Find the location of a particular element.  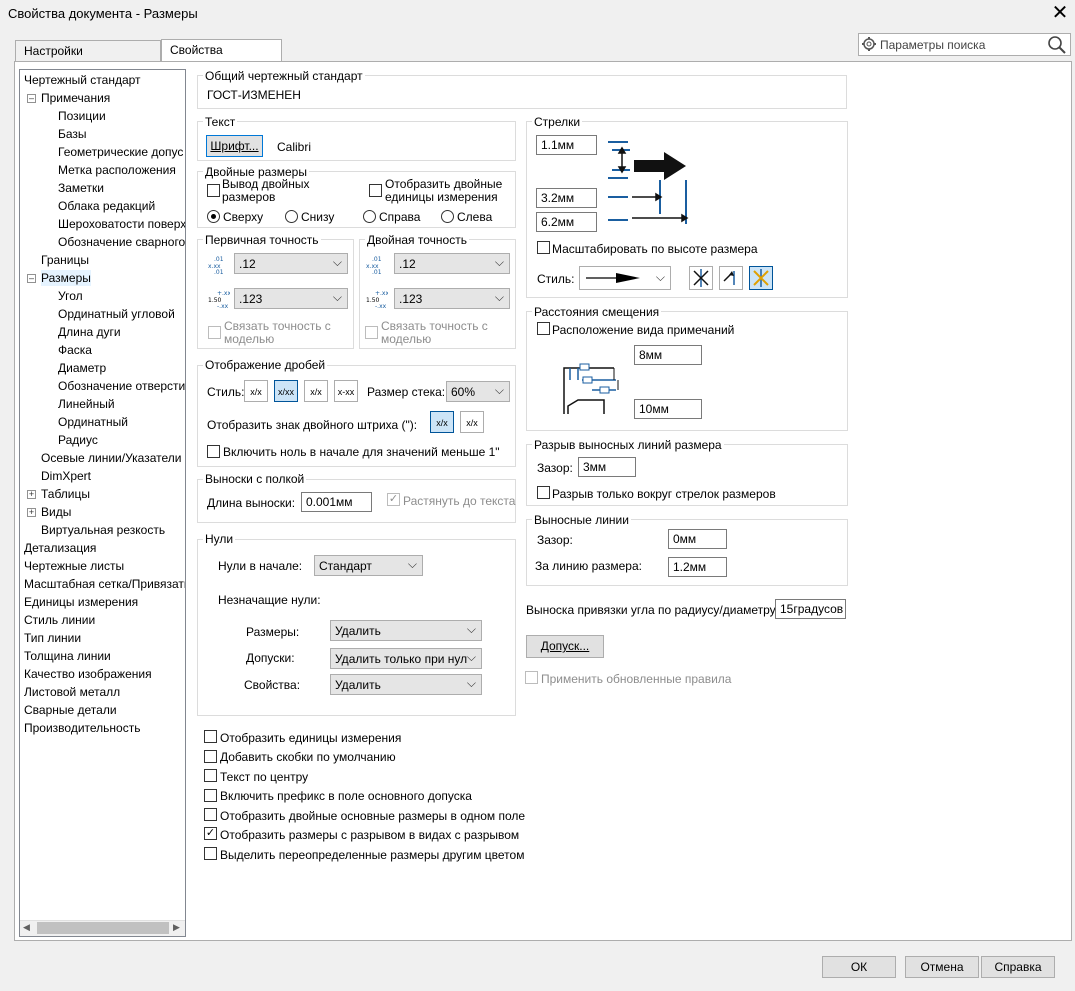

scrollbar-thumb is located at coordinates (103, 928).